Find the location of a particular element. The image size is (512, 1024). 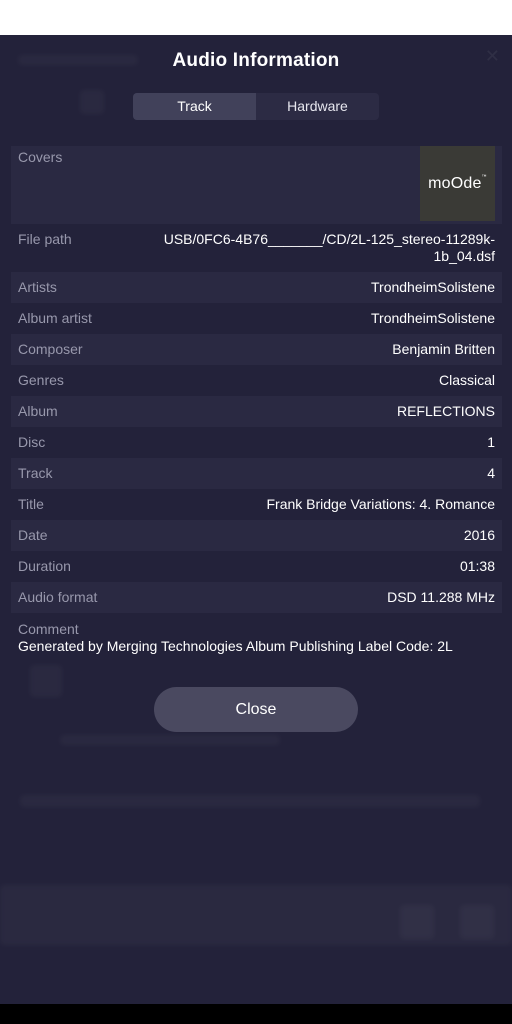

genres-value: Classical is located at coordinates (466, 380).